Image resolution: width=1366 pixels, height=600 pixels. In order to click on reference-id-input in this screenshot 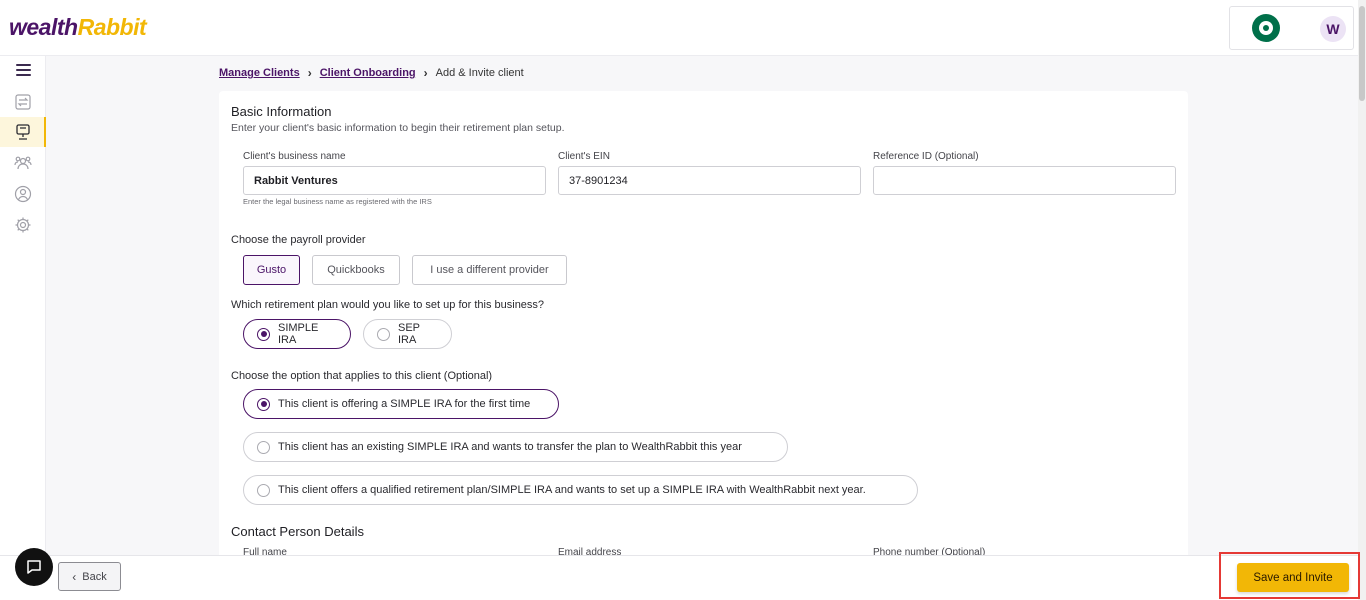, I will do `click(1024, 180)`.